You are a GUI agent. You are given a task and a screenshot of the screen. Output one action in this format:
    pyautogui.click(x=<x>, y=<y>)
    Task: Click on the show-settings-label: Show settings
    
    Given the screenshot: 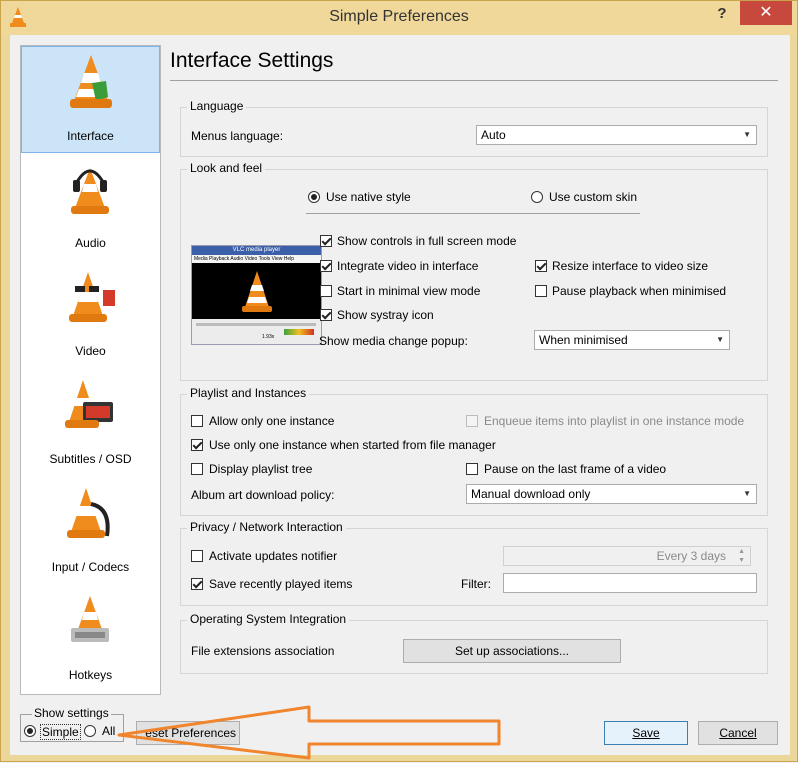 What is the action you would take?
    pyautogui.click(x=71, y=713)
    